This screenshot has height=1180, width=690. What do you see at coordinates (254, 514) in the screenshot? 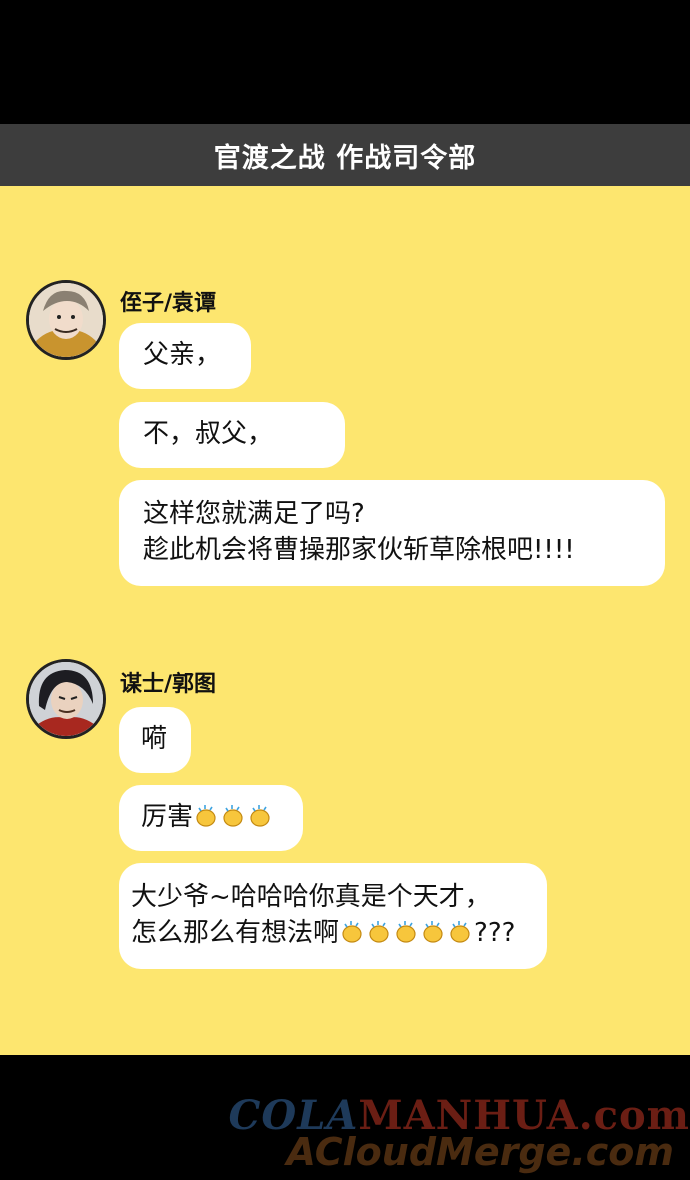
I see `message-text: 这样您就满足了吗?` at bounding box center [254, 514].